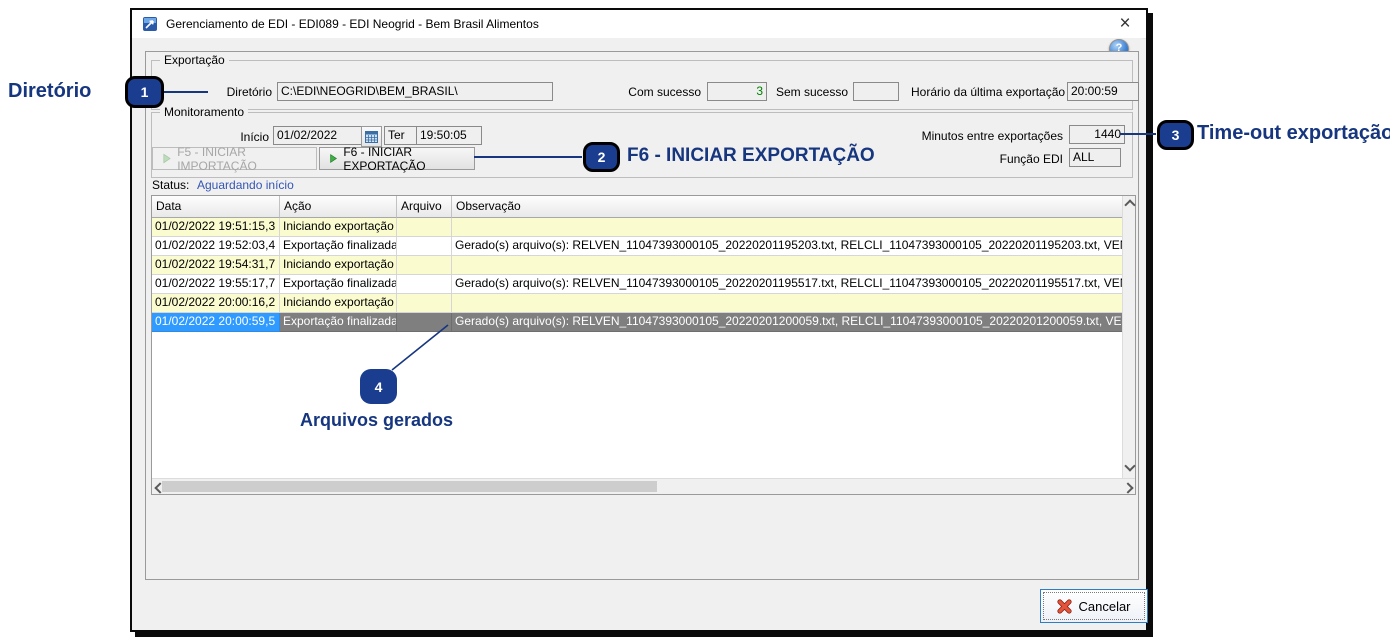 The width and height of the screenshot is (1390, 640). I want to click on cancel-button: Cancelar, so click(1094, 606).